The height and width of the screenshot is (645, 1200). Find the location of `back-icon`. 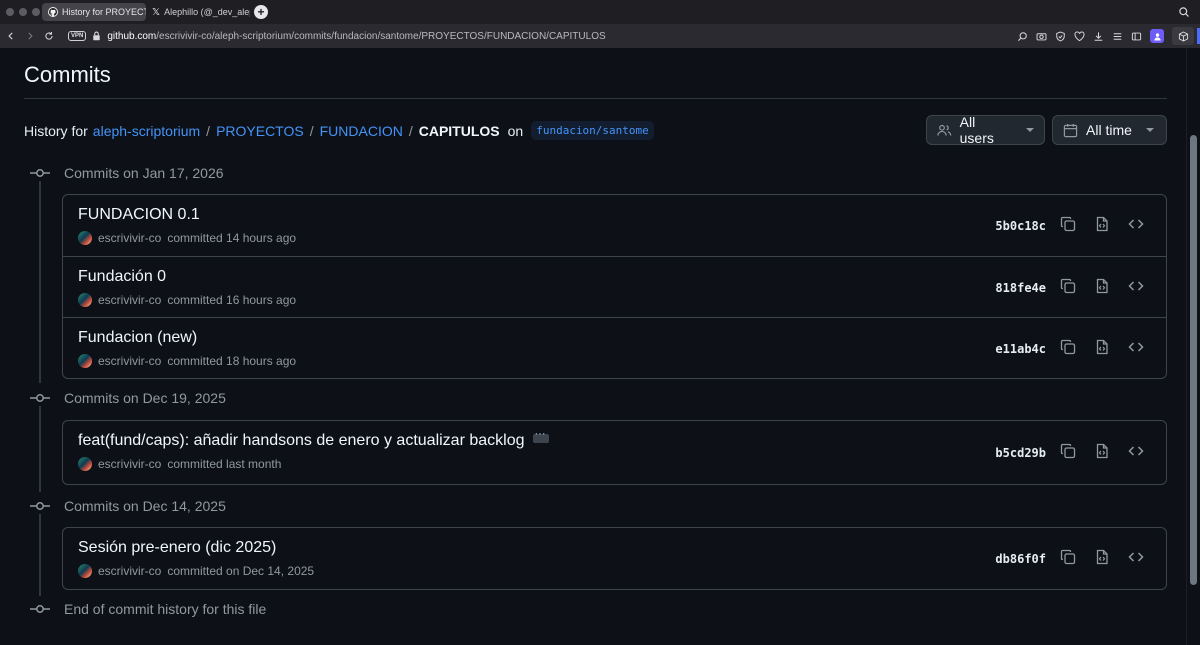

back-icon is located at coordinates (11, 36).